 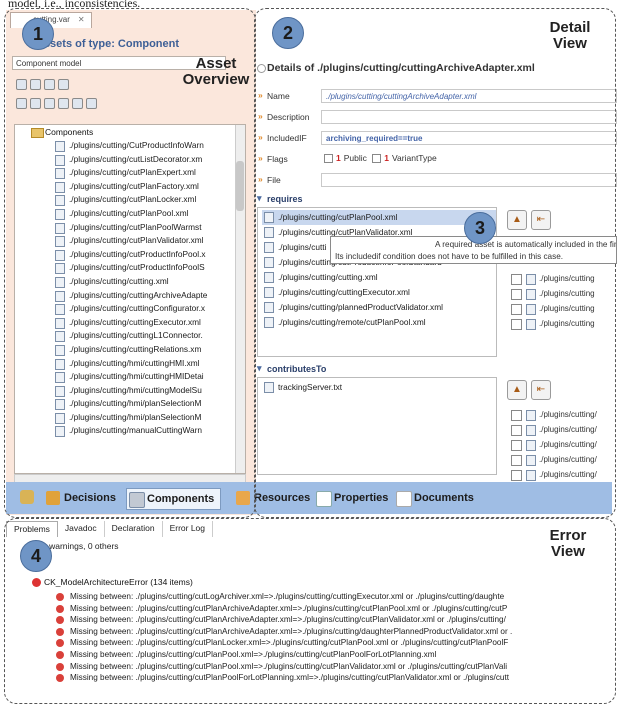 I want to click on marker-1: 1, so click(x=38, y=34).